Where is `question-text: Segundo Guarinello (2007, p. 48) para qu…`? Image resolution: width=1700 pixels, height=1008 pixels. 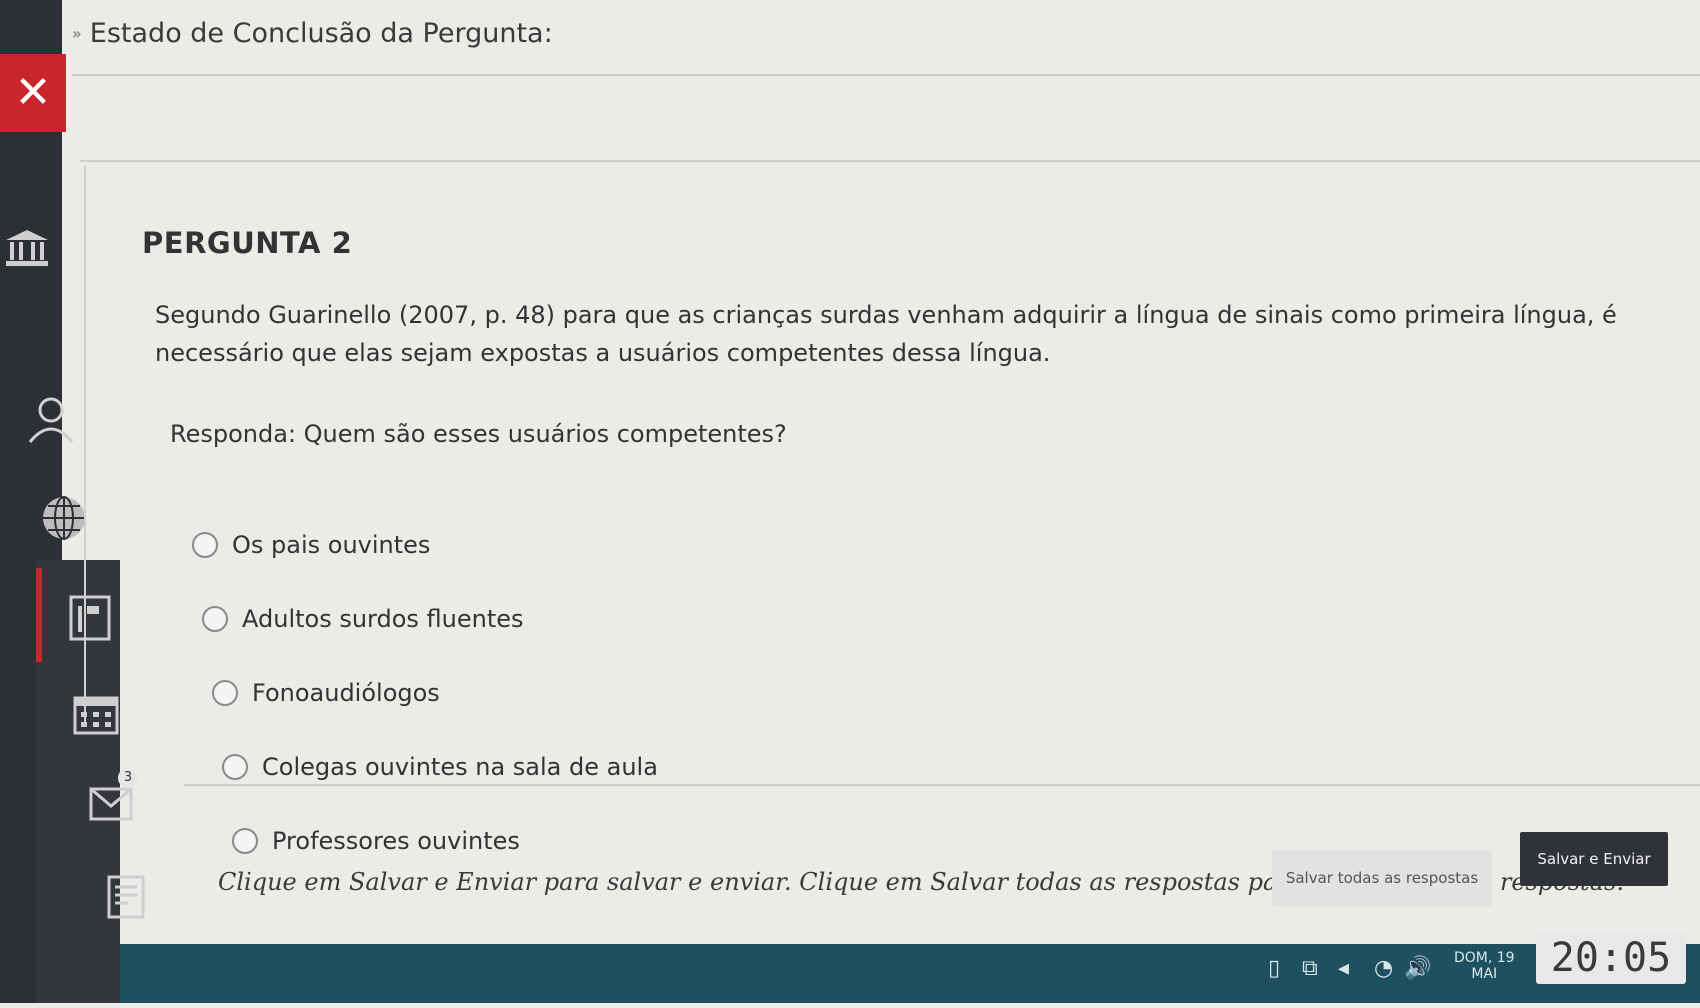
question-text: Segundo Guarinello (2007, p. 48) para qu… is located at coordinates (886, 334).